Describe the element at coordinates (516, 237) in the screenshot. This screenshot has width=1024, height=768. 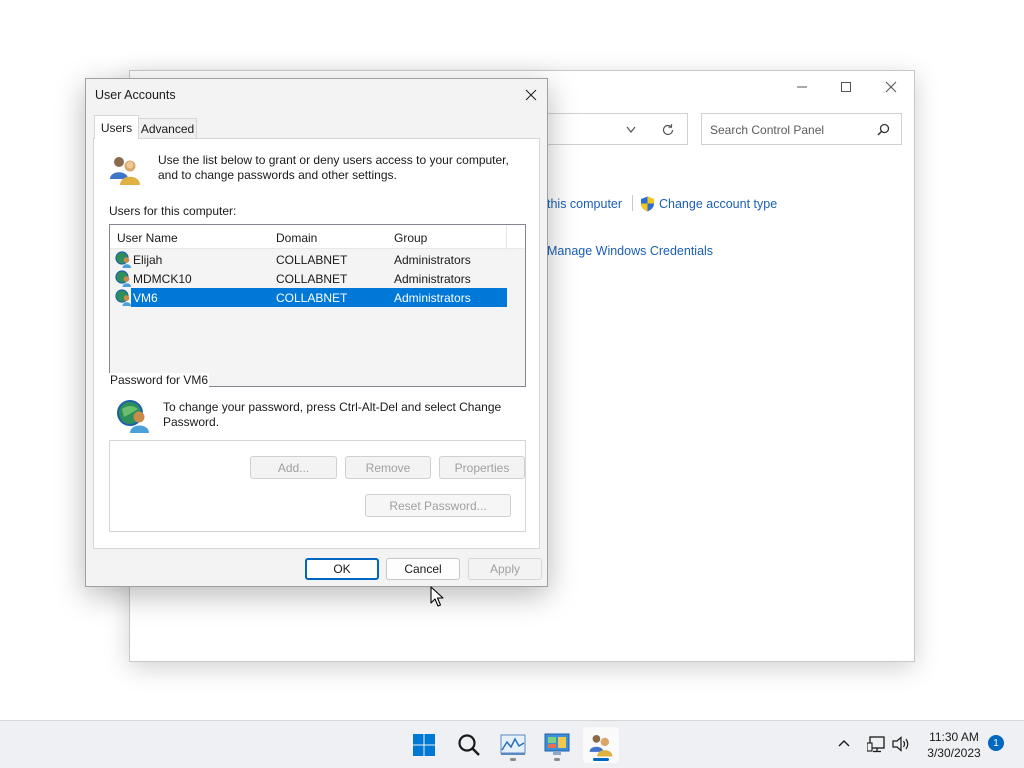
I see `column-header-filler` at that location.